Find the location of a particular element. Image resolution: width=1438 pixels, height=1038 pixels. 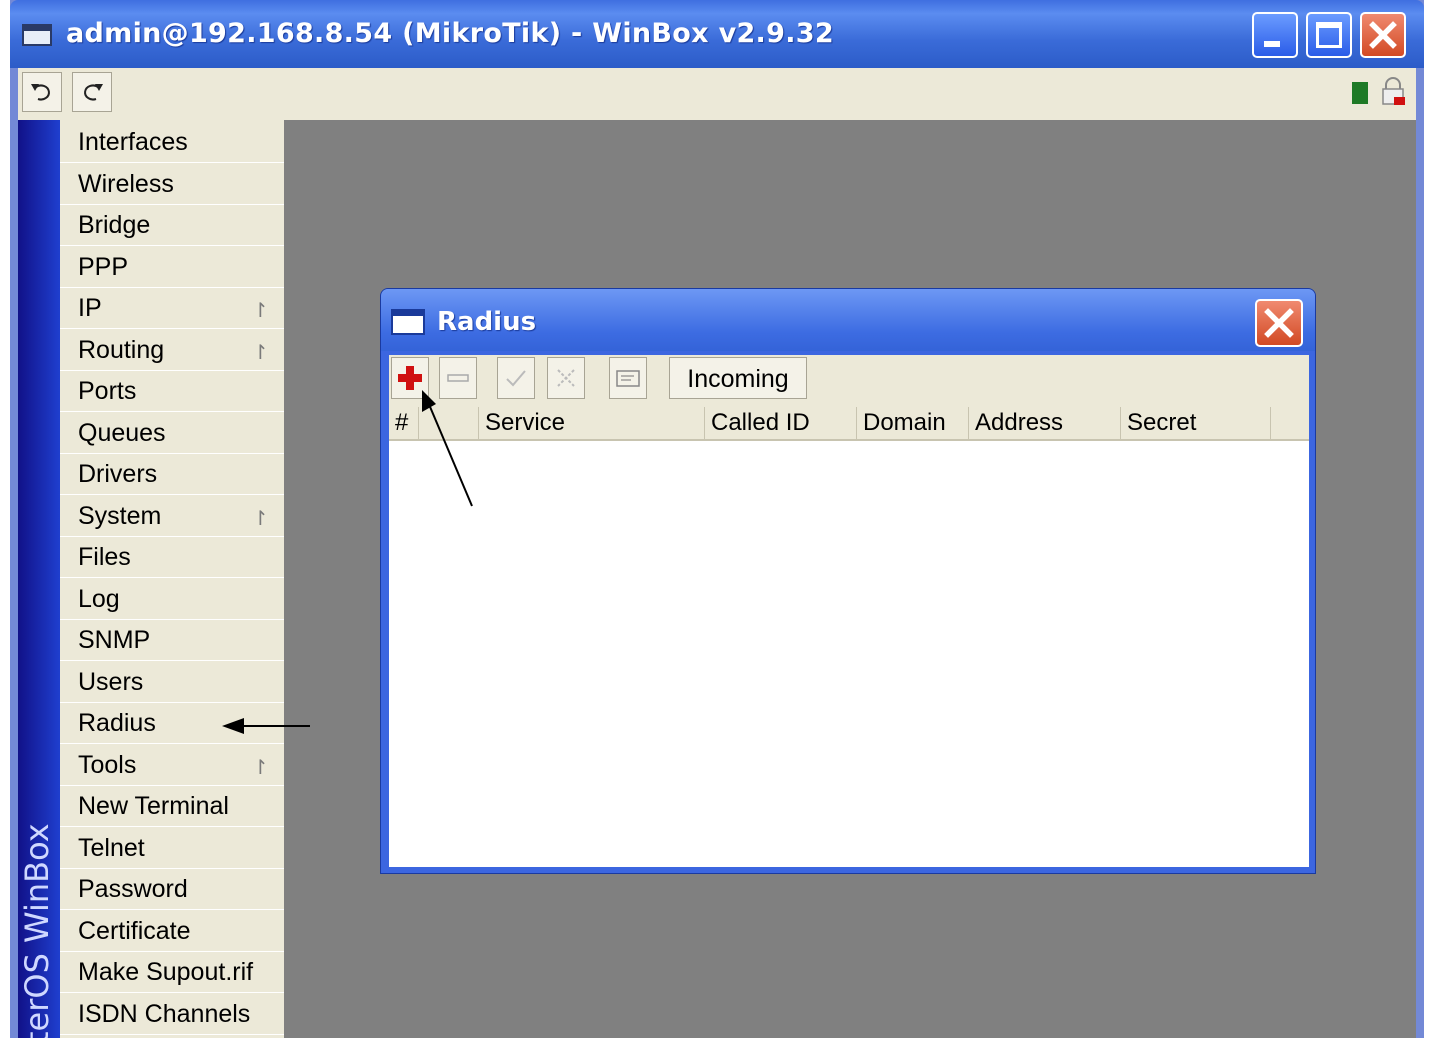

column-header-blank is located at coordinates (449, 423).